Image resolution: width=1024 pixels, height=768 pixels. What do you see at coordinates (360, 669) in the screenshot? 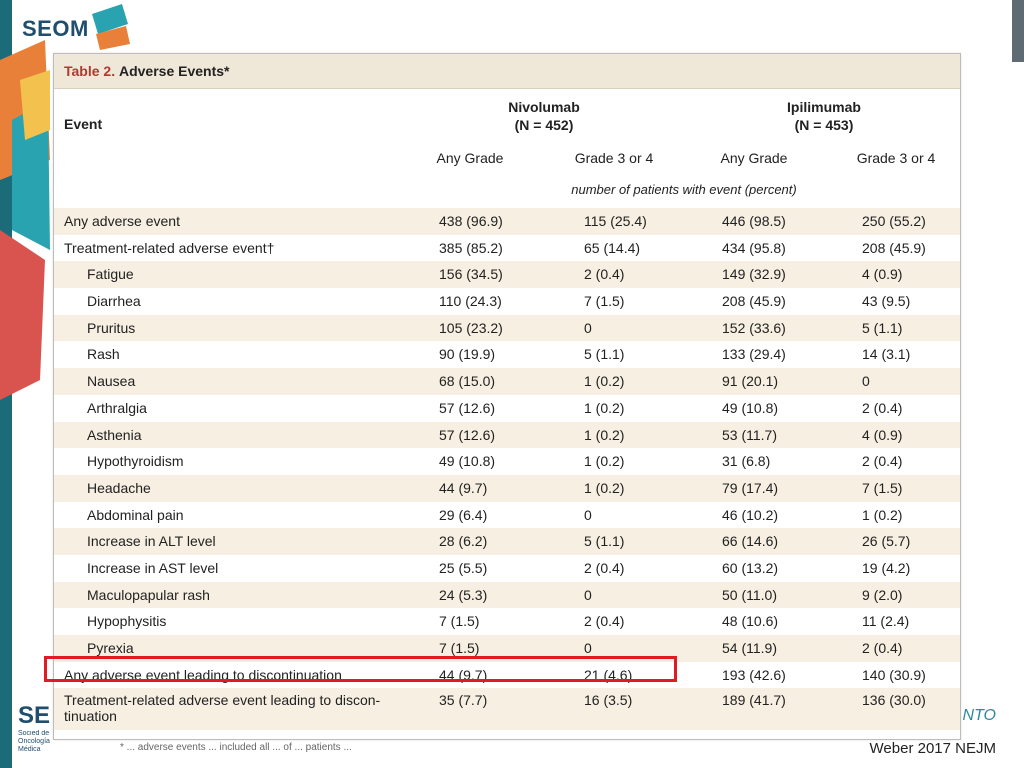
I see `discontinuation-highlight-box` at bounding box center [360, 669].